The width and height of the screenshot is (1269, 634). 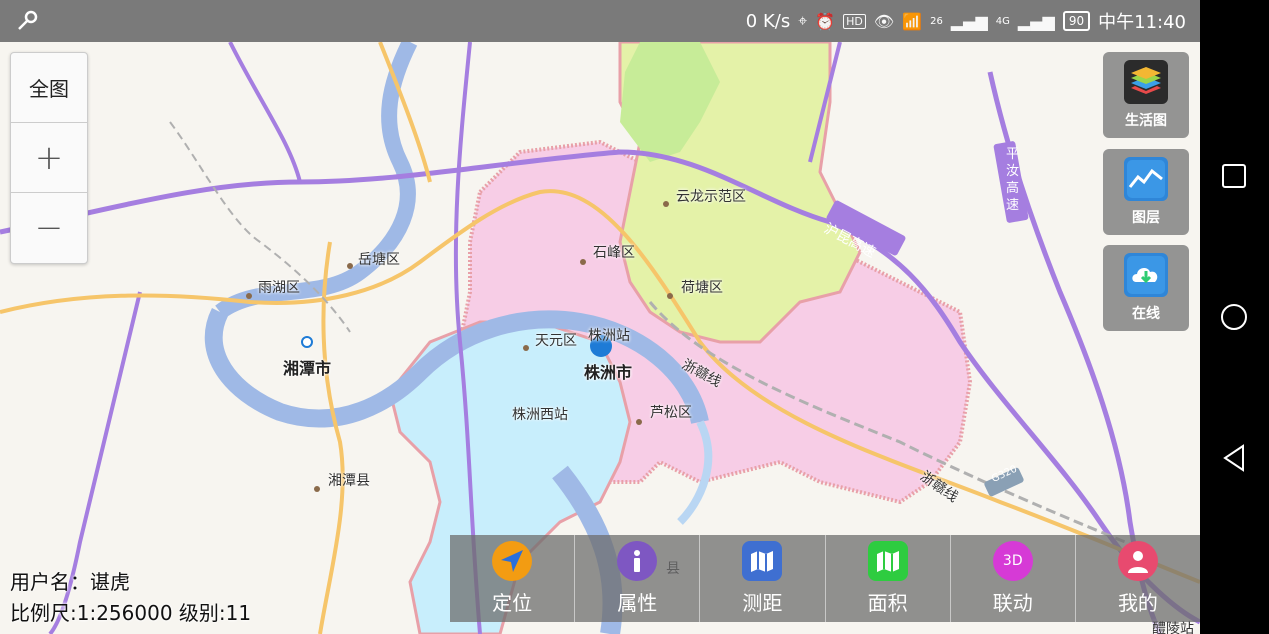 I want to click on layers-label: 图层, so click(x=1146, y=218).